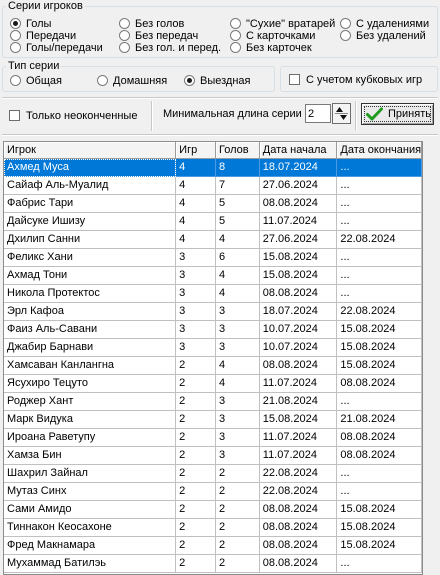 Image resolution: width=440 pixels, height=575 pixels. I want to click on cell-player: Феликс Хани, so click(90, 258).